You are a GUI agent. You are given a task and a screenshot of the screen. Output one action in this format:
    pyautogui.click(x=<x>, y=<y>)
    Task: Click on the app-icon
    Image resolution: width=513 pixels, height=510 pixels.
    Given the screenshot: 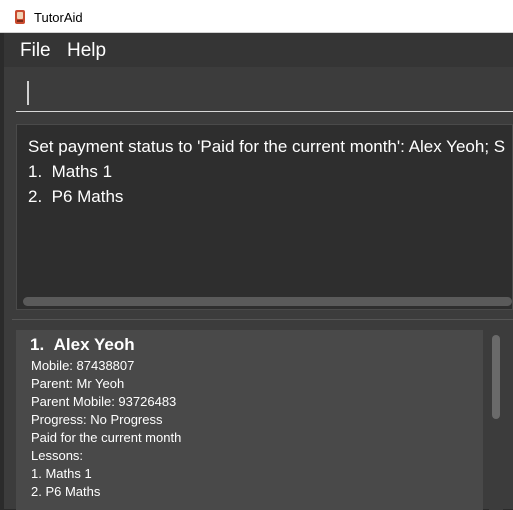 What is the action you would take?
    pyautogui.click(x=20, y=17)
    